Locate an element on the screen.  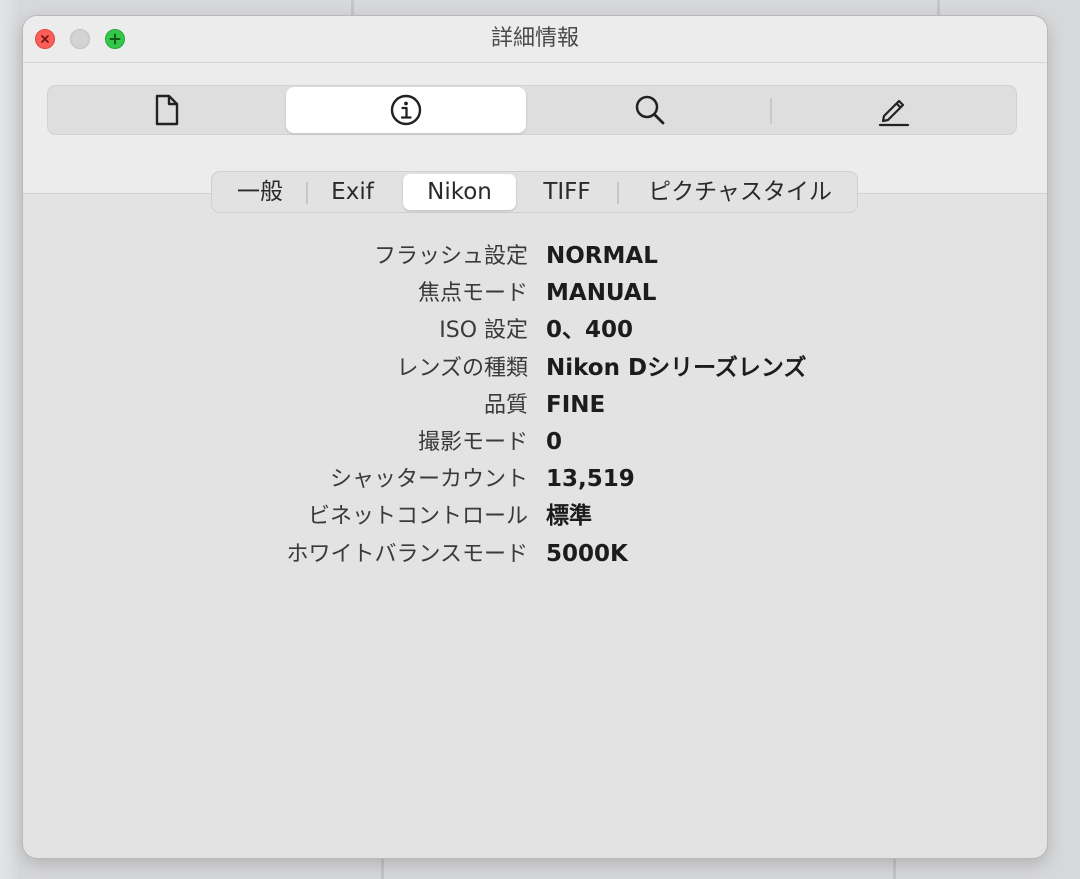
info-value: MANUAL is located at coordinates (601, 293).